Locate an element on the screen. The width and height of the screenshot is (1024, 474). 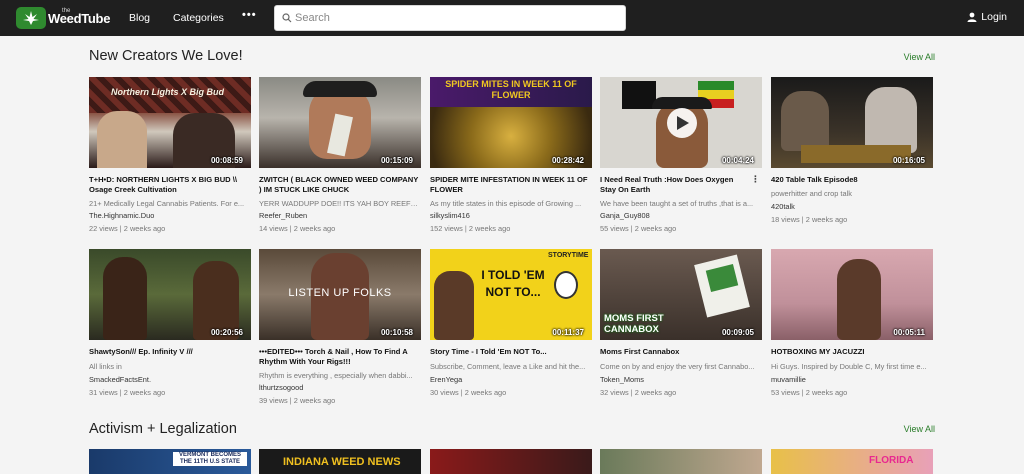
nav-categories: Categories is located at coordinates (198, 18).